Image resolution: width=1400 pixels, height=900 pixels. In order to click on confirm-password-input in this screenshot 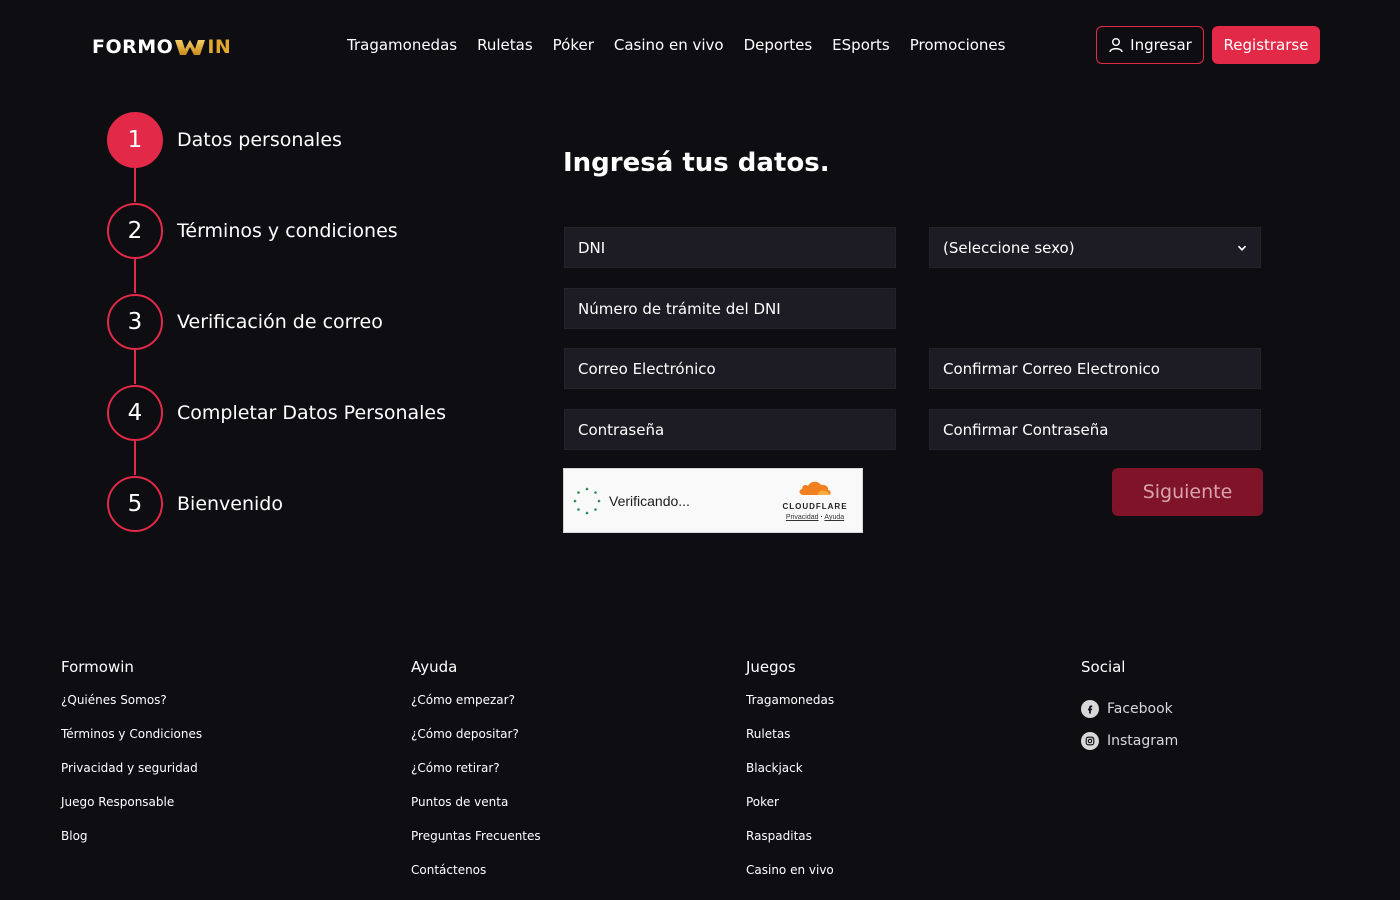, I will do `click(1095, 429)`.